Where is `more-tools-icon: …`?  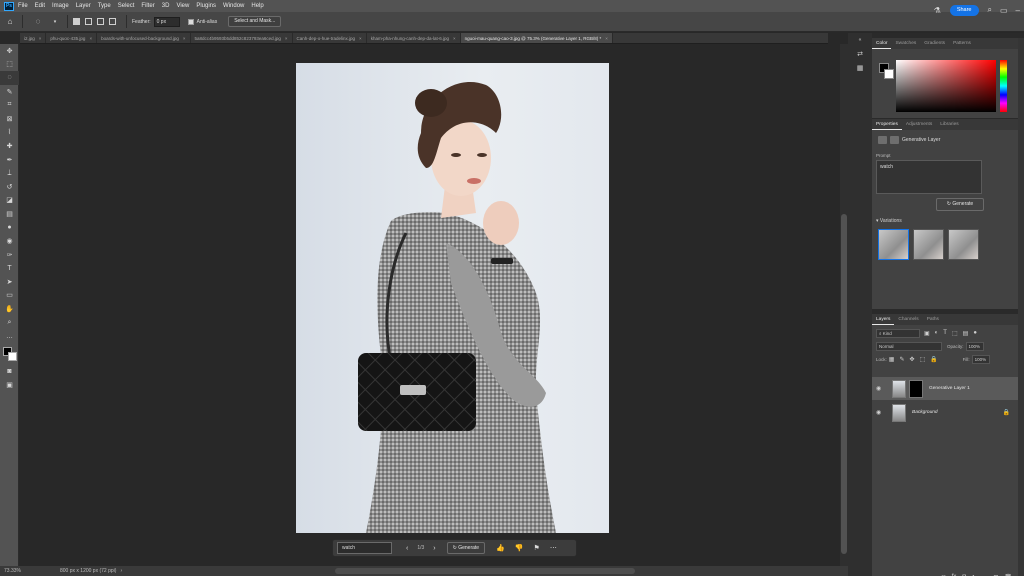
more-tools-icon: … is located at coordinates (9, 336).